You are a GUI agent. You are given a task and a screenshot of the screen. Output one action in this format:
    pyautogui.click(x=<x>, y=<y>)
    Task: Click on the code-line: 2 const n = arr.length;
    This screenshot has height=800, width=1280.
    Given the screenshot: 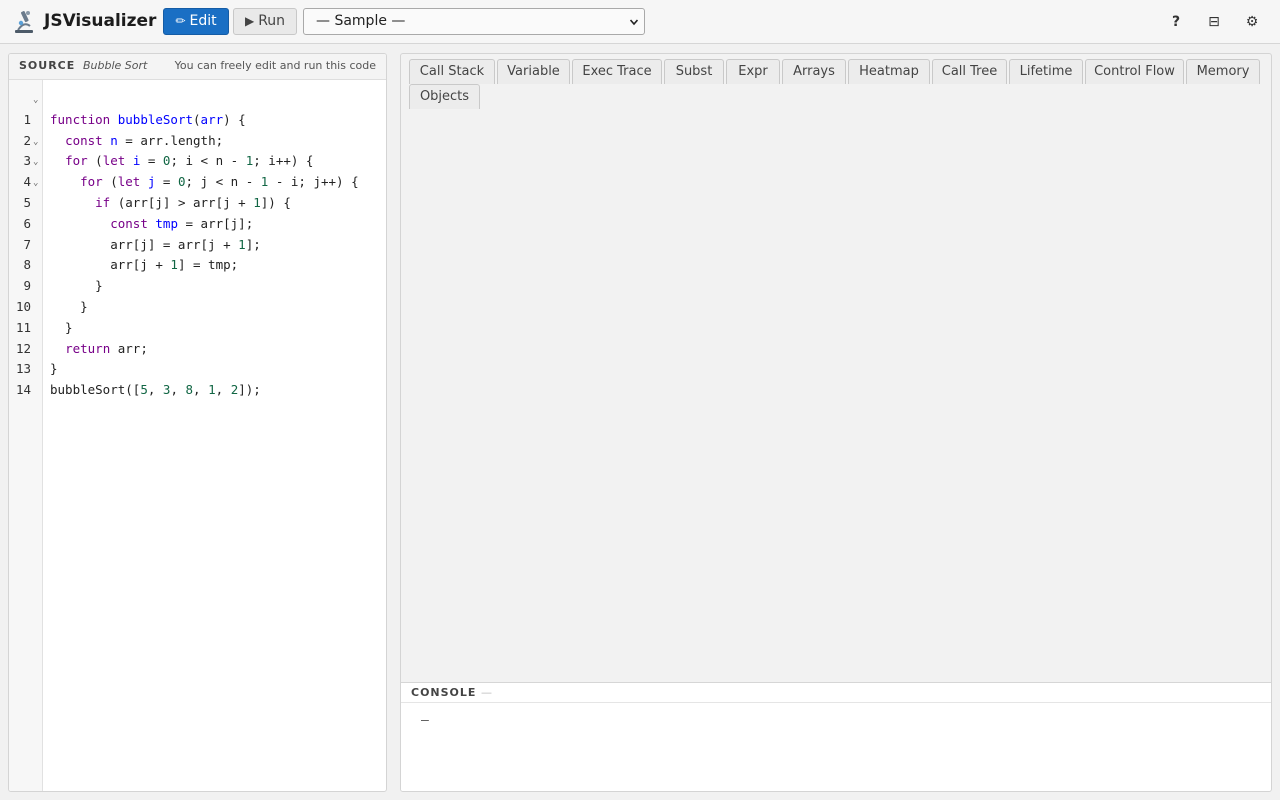 What is the action you would take?
    pyautogui.click(x=197, y=129)
    